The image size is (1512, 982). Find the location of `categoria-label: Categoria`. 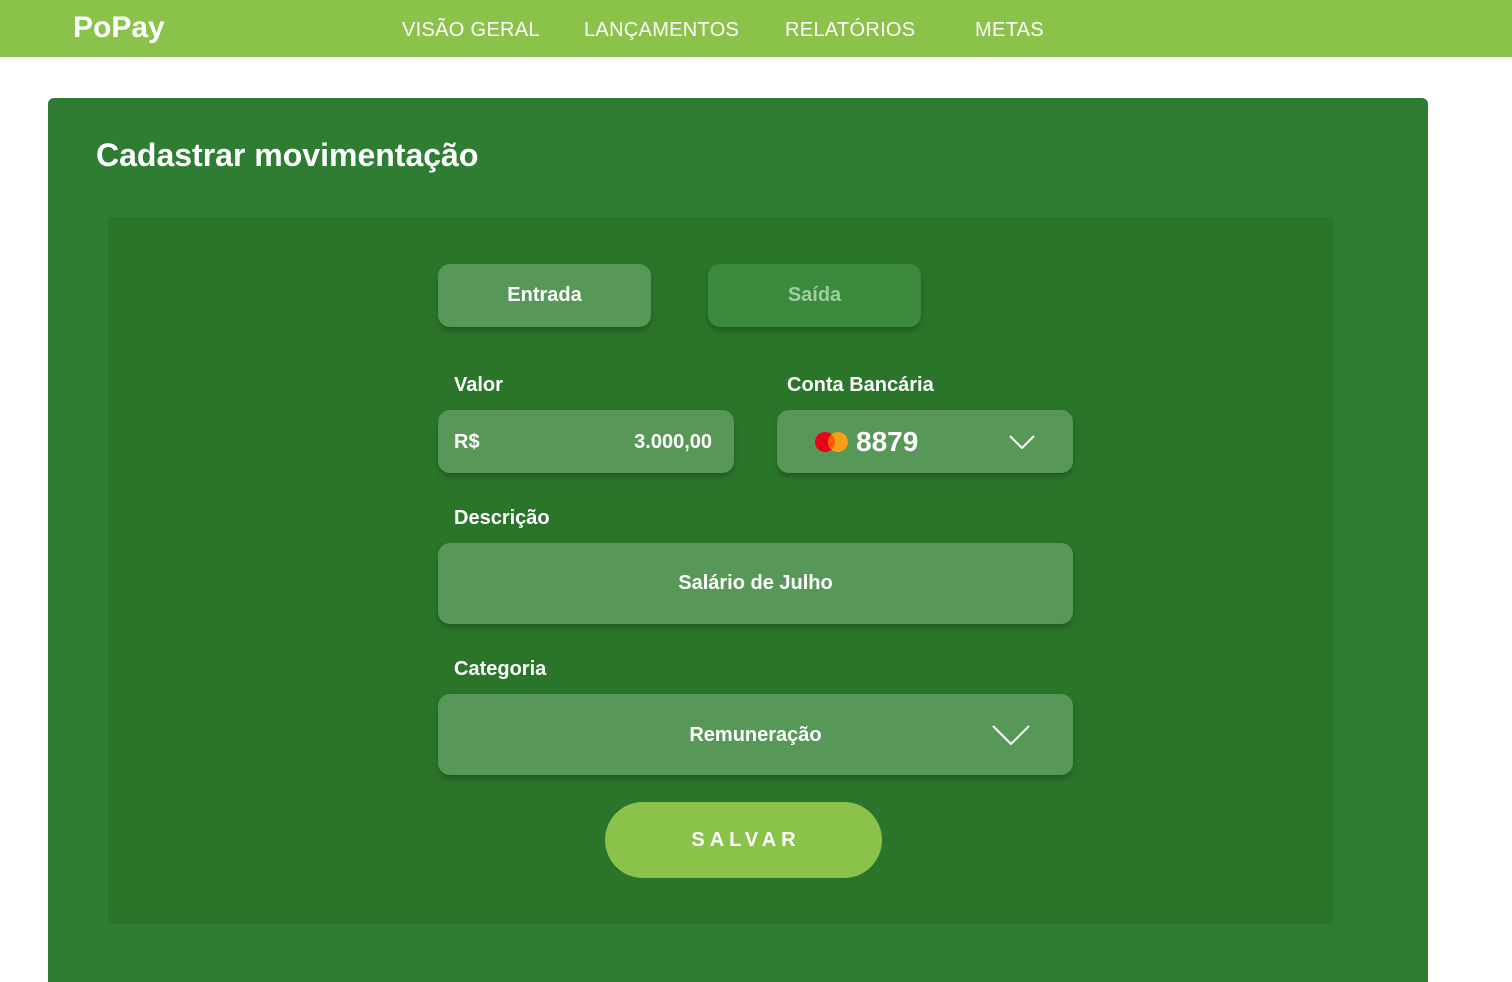

categoria-label: Categoria is located at coordinates (500, 669).